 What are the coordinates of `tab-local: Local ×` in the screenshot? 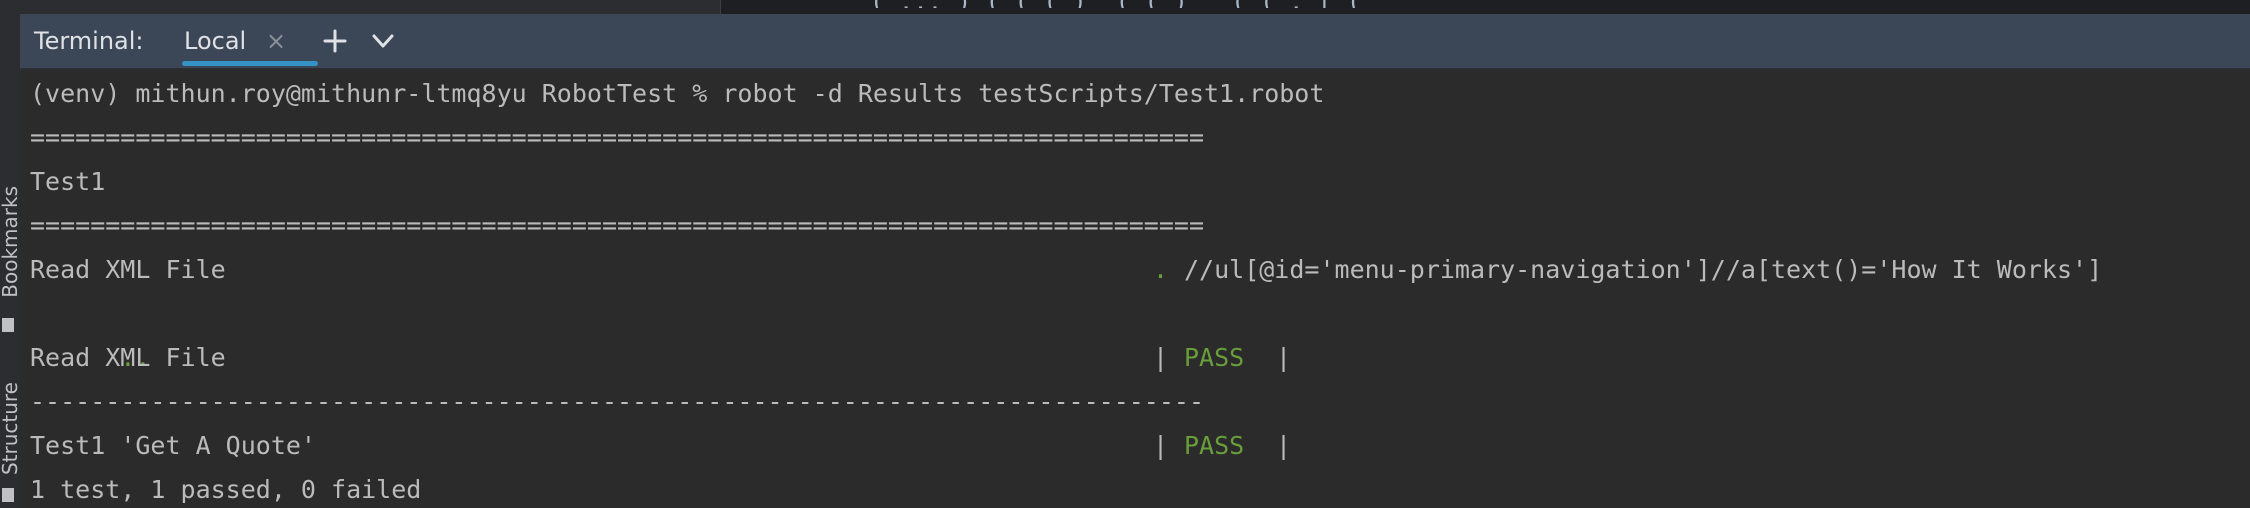 It's located at (243, 41).